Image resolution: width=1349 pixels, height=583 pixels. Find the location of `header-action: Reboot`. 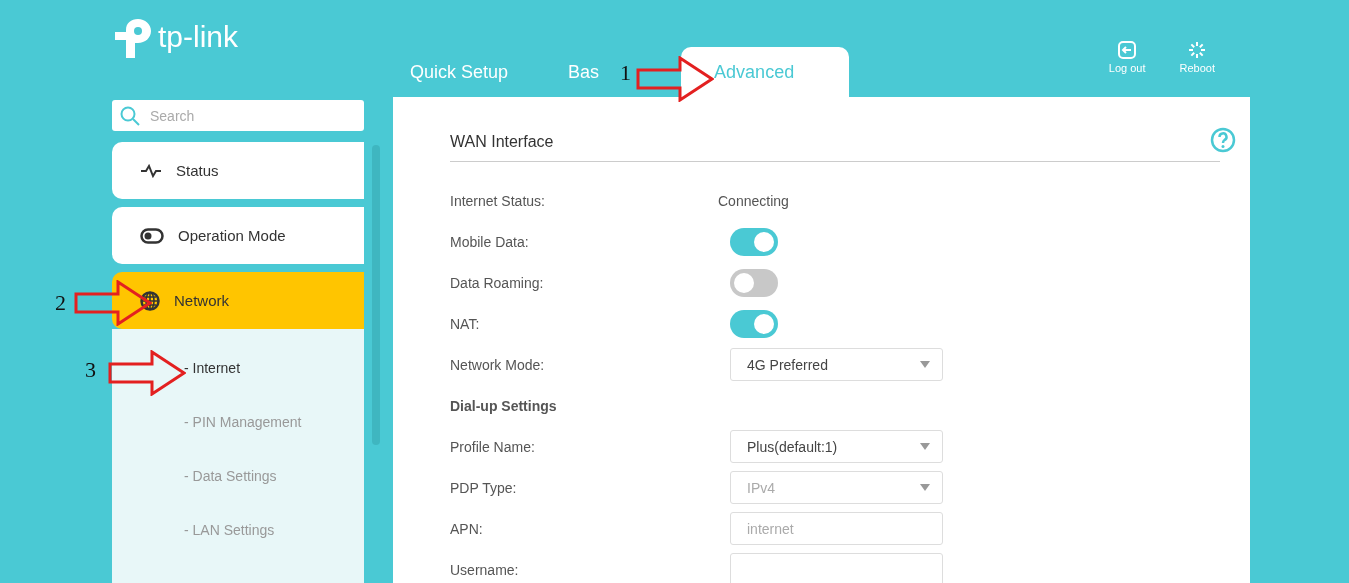

header-action: Reboot is located at coordinates (1197, 57).